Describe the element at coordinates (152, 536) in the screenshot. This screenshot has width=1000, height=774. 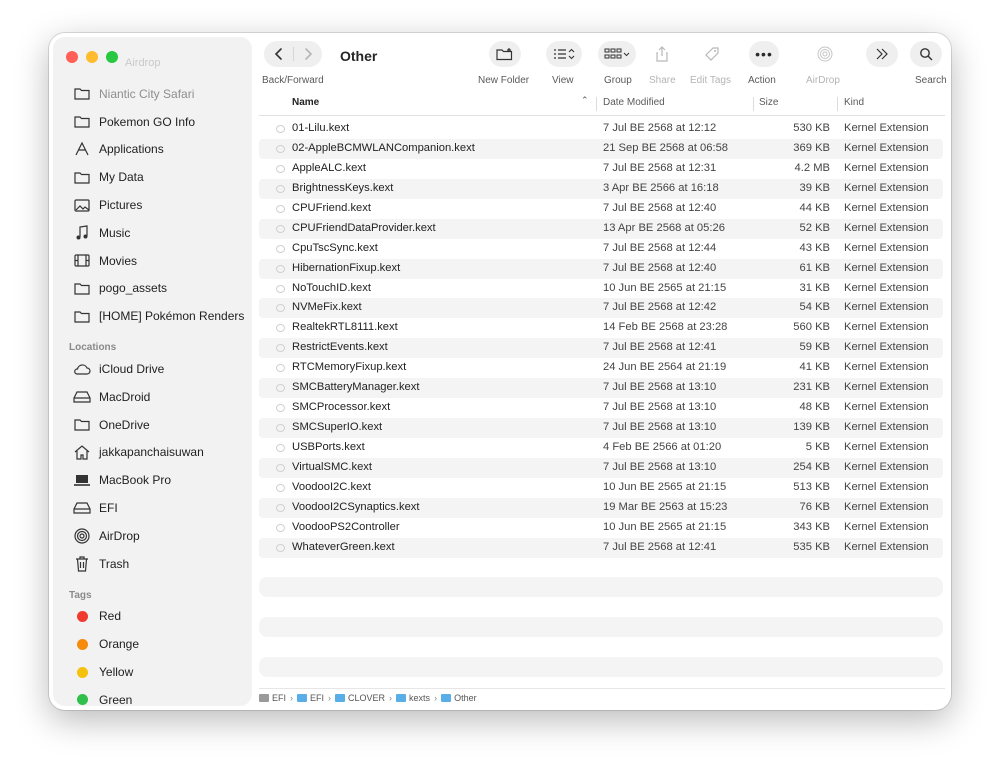
I see `sidebar-item-airdrop: AirDrop` at that location.